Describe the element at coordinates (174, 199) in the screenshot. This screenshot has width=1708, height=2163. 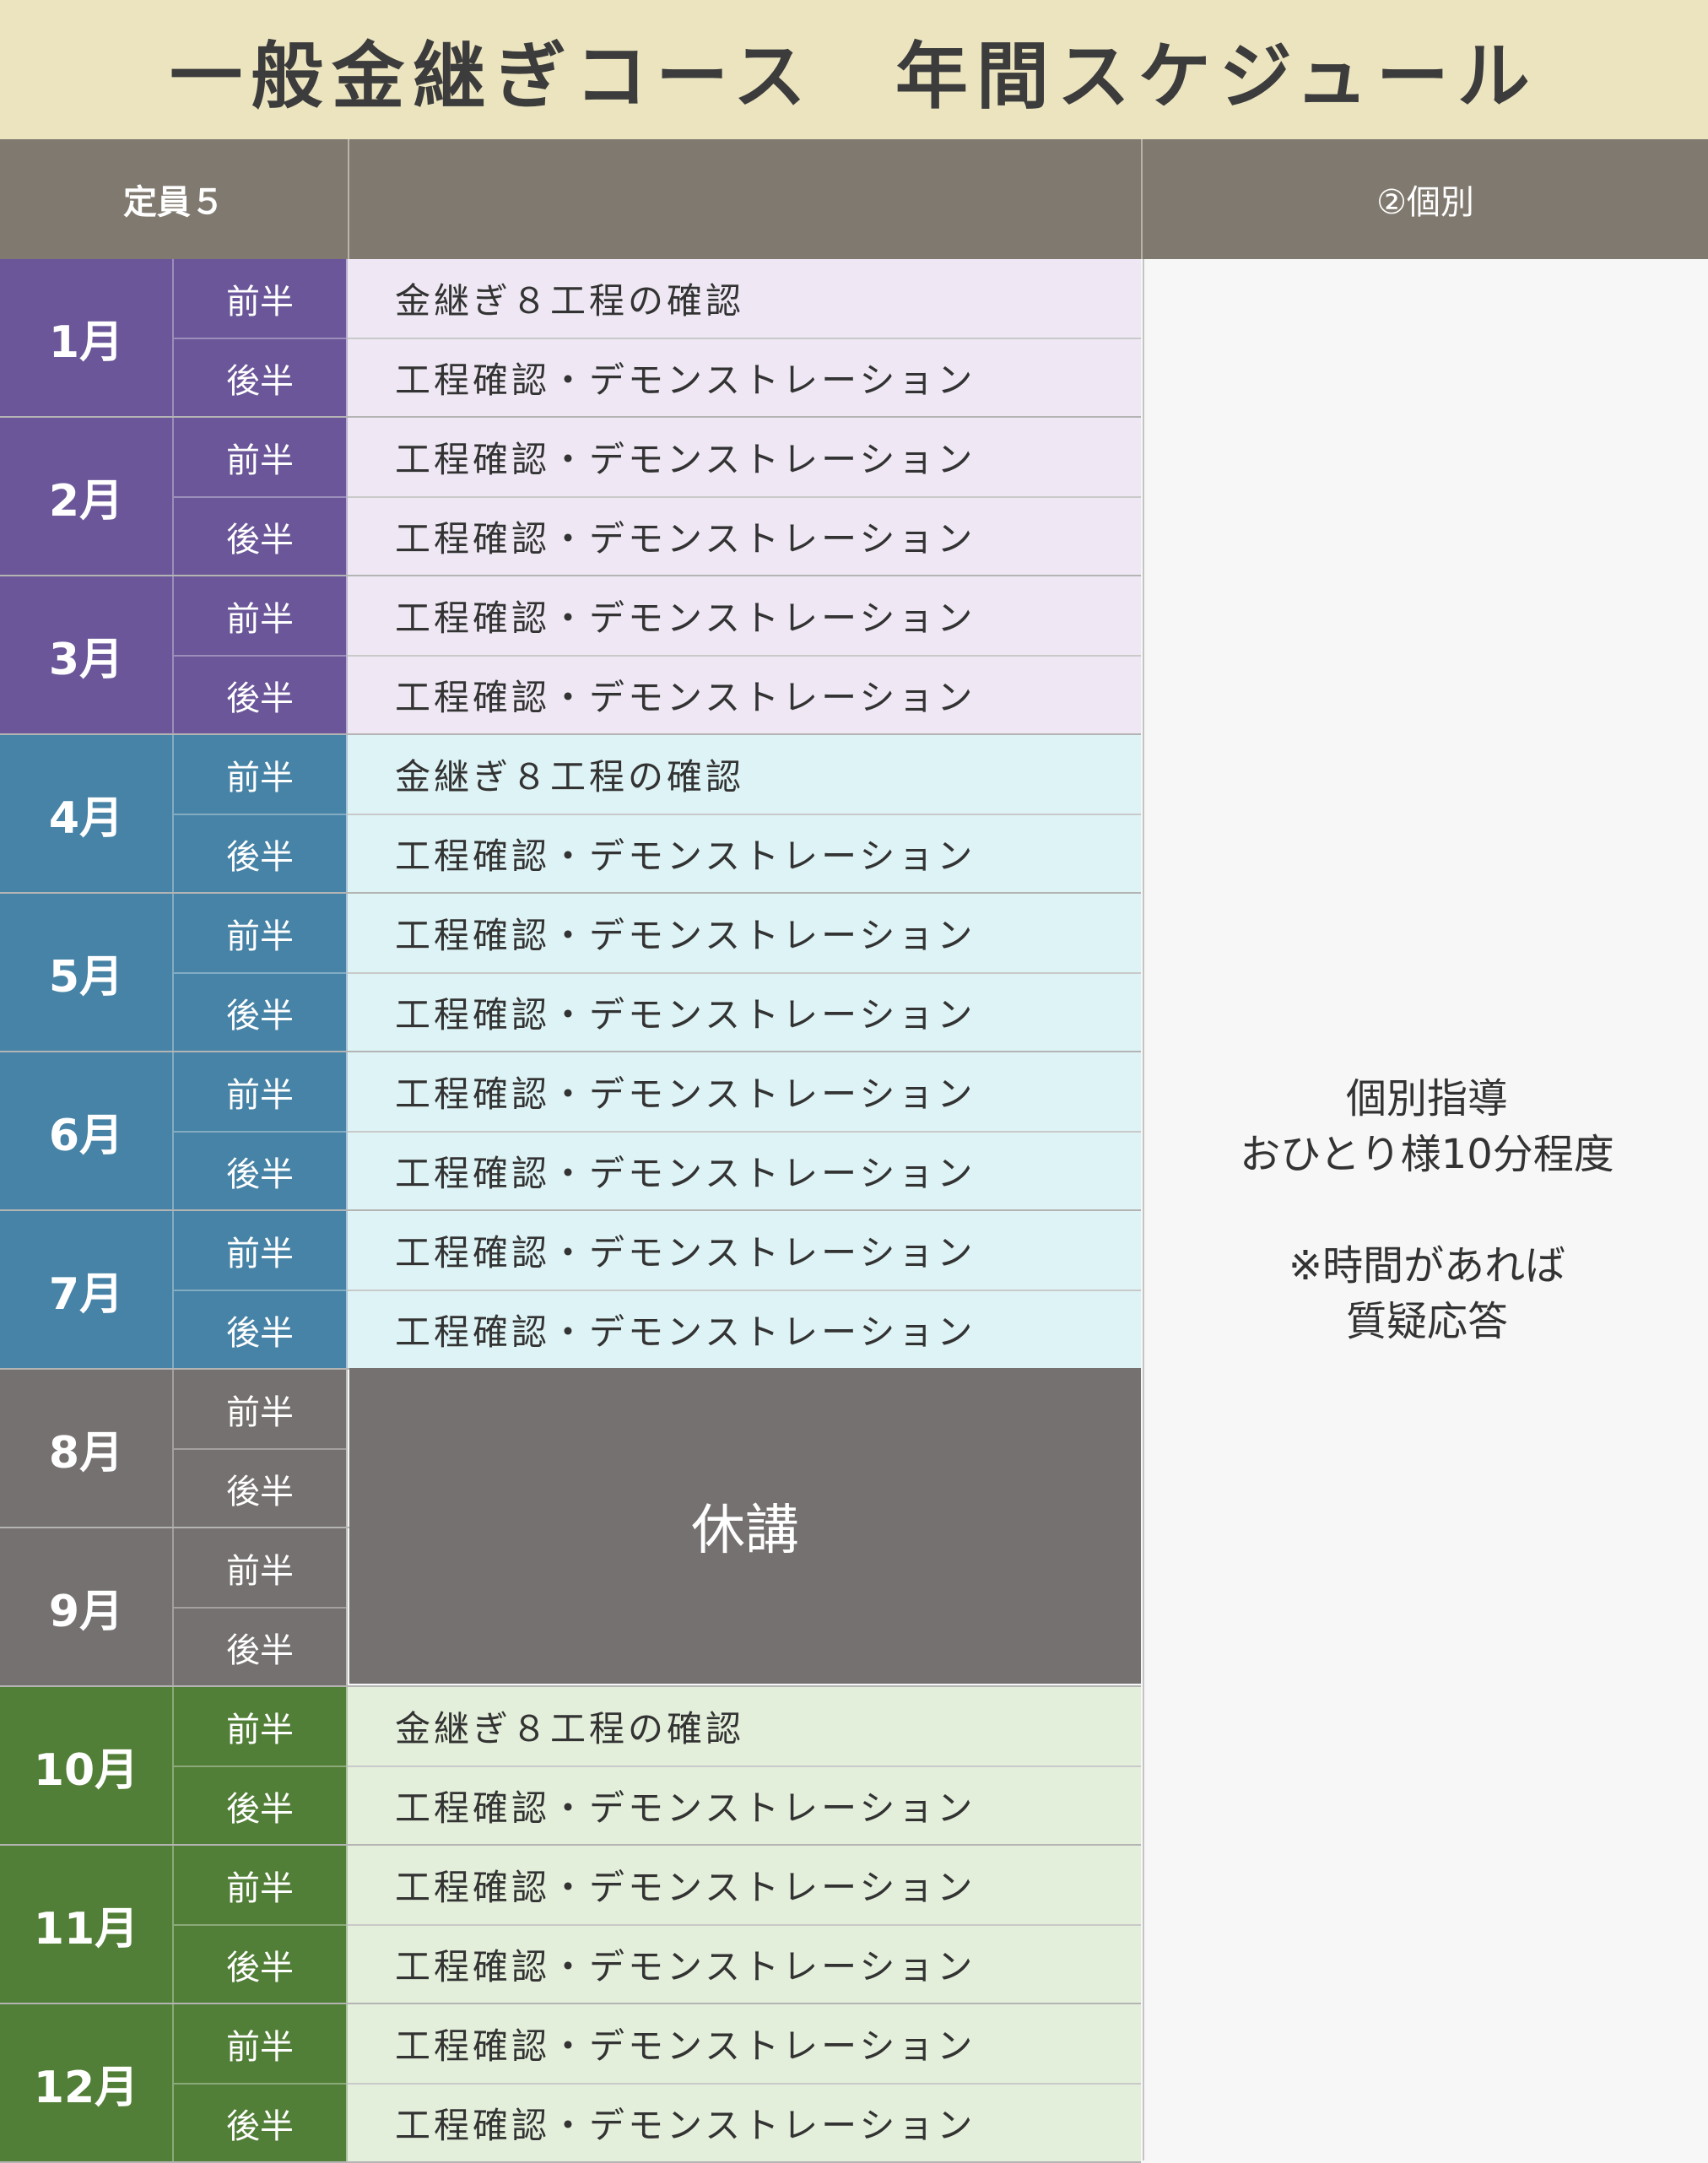
I see `capacity-header: 定員５` at that location.